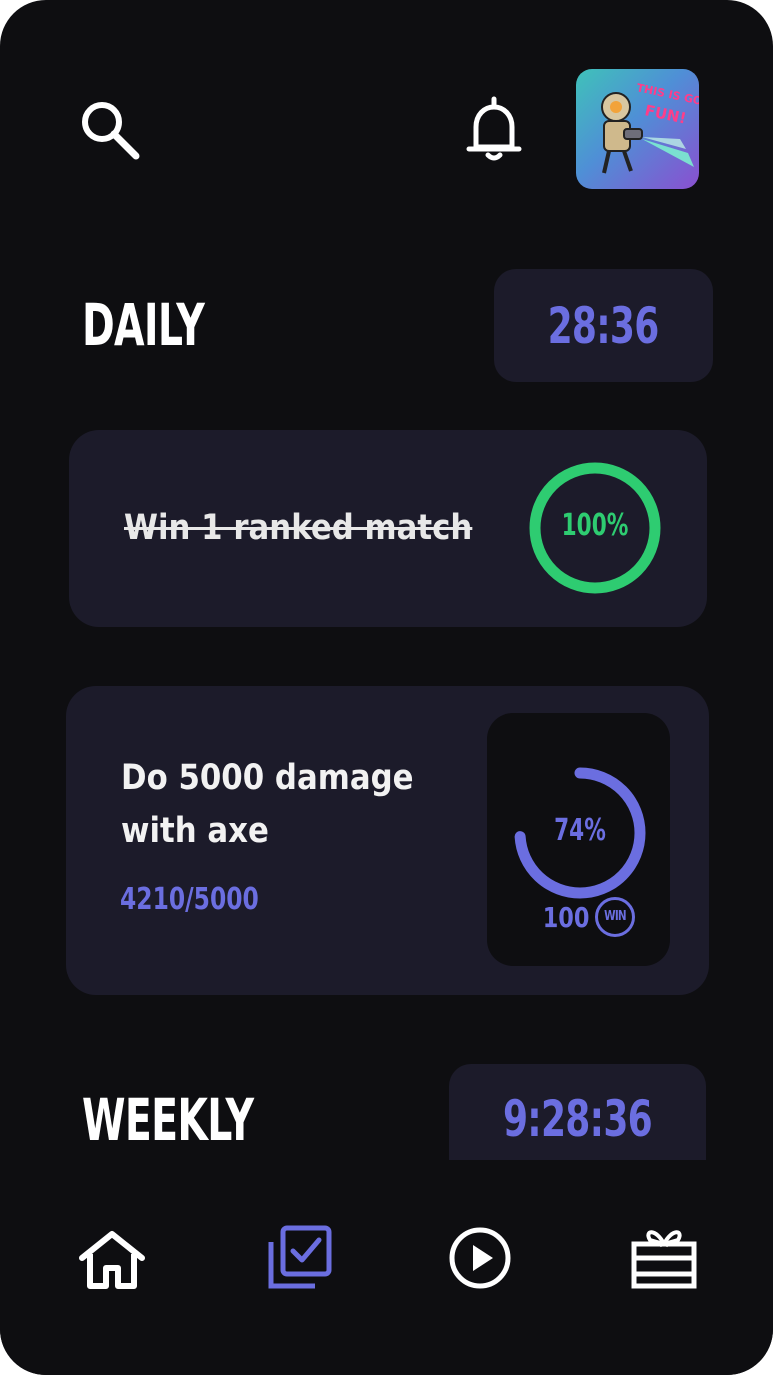 This screenshot has height=1375, width=773. I want to click on task-progress-count: 4210/5000, so click(189, 899).